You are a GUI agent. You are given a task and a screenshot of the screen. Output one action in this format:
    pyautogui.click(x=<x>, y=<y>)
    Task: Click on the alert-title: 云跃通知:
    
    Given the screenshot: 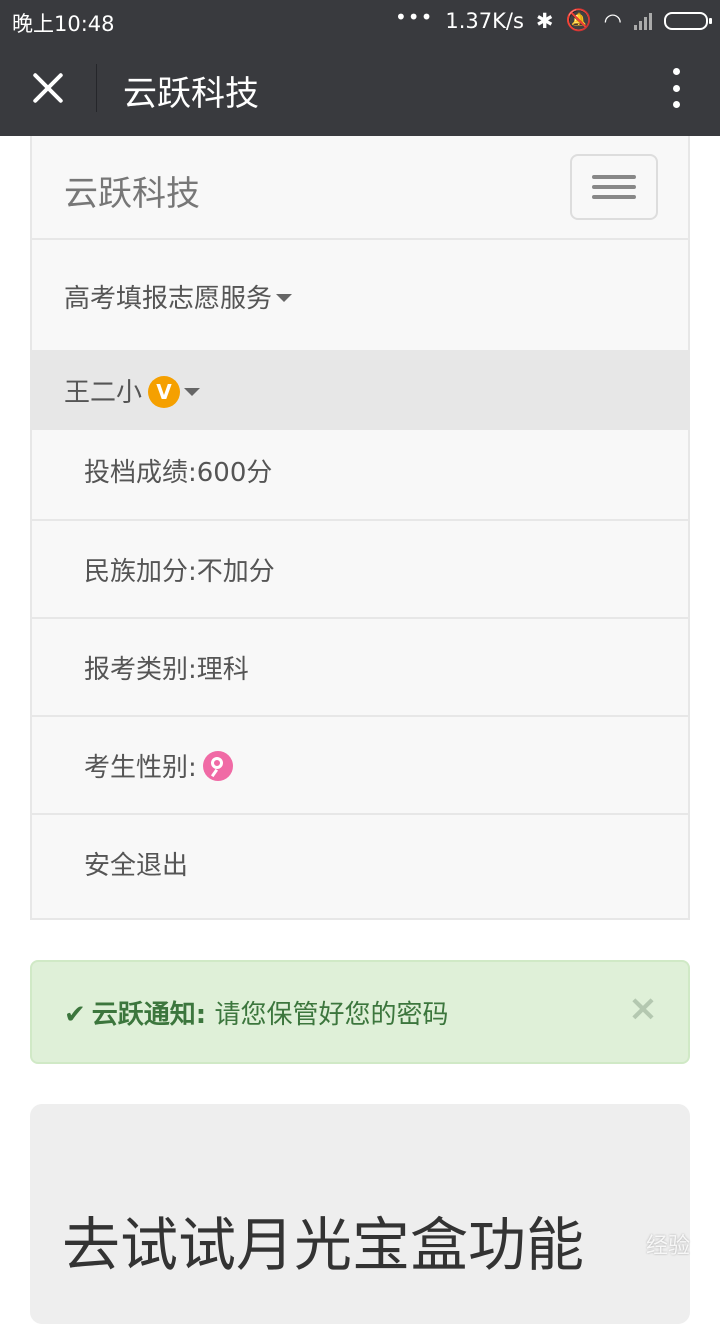 What is the action you would take?
    pyautogui.click(x=149, y=1015)
    